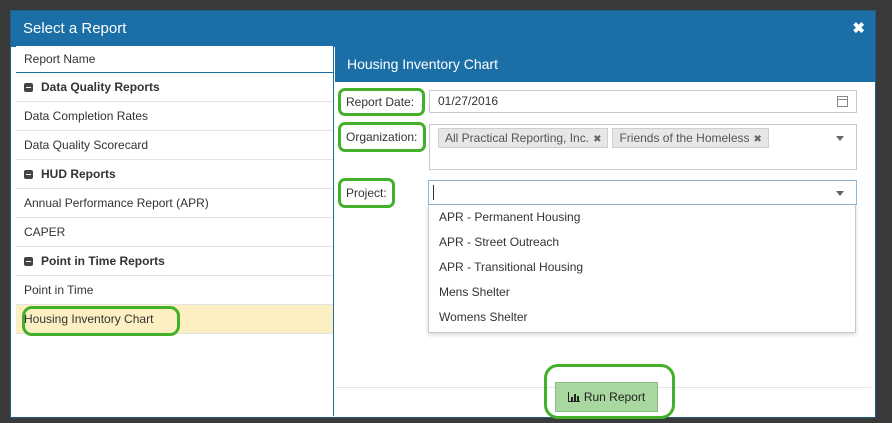 Image resolution: width=892 pixels, height=423 pixels. What do you see at coordinates (174, 320) in the screenshot?
I see `report-item-housing-inventory-chart: Housing Inventory Chart` at bounding box center [174, 320].